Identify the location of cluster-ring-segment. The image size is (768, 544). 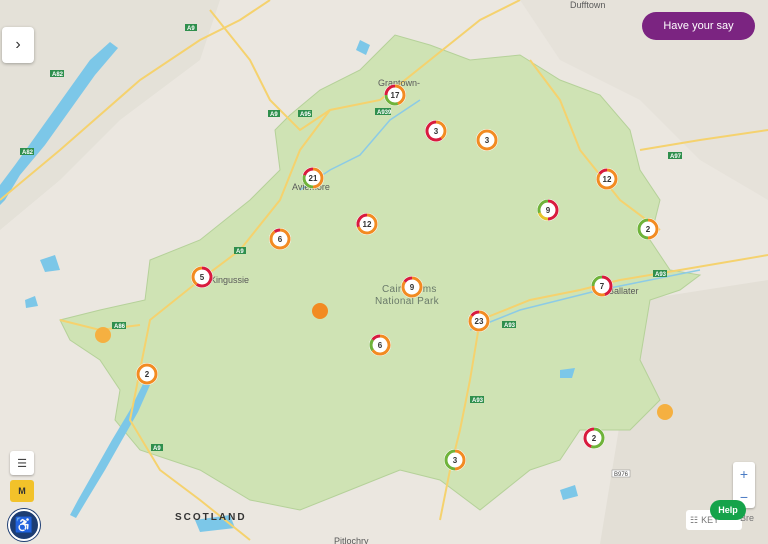
(277, 230).